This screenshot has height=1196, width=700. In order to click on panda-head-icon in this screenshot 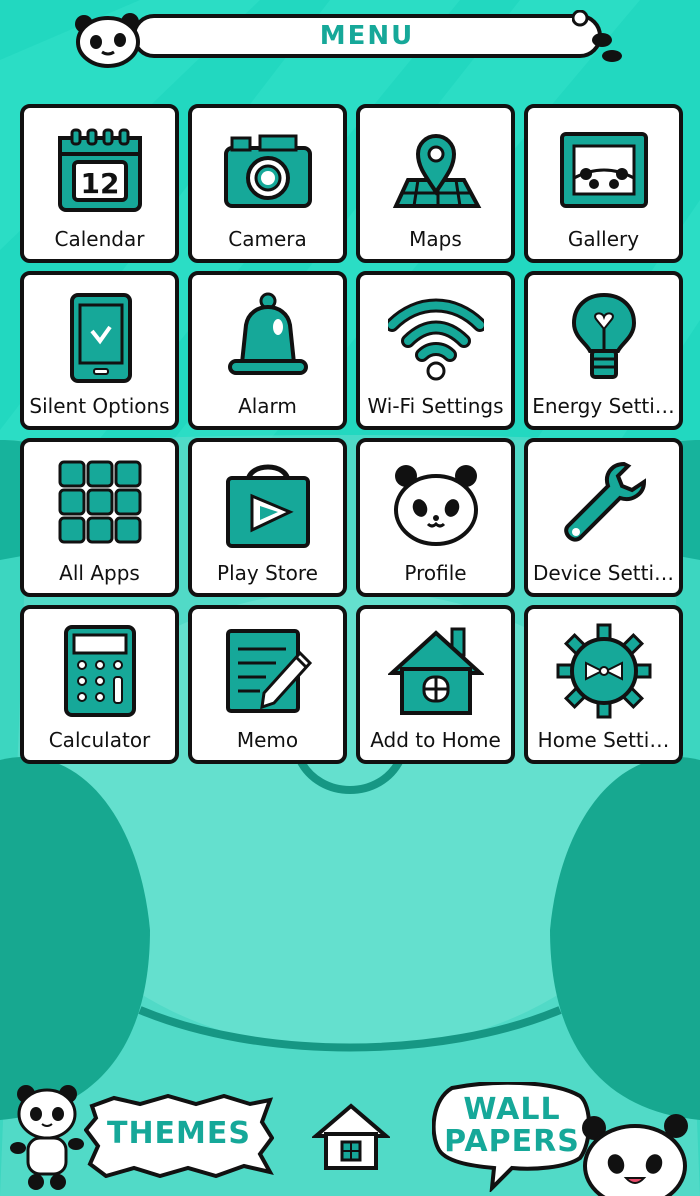, I will do `click(107, 40)`.